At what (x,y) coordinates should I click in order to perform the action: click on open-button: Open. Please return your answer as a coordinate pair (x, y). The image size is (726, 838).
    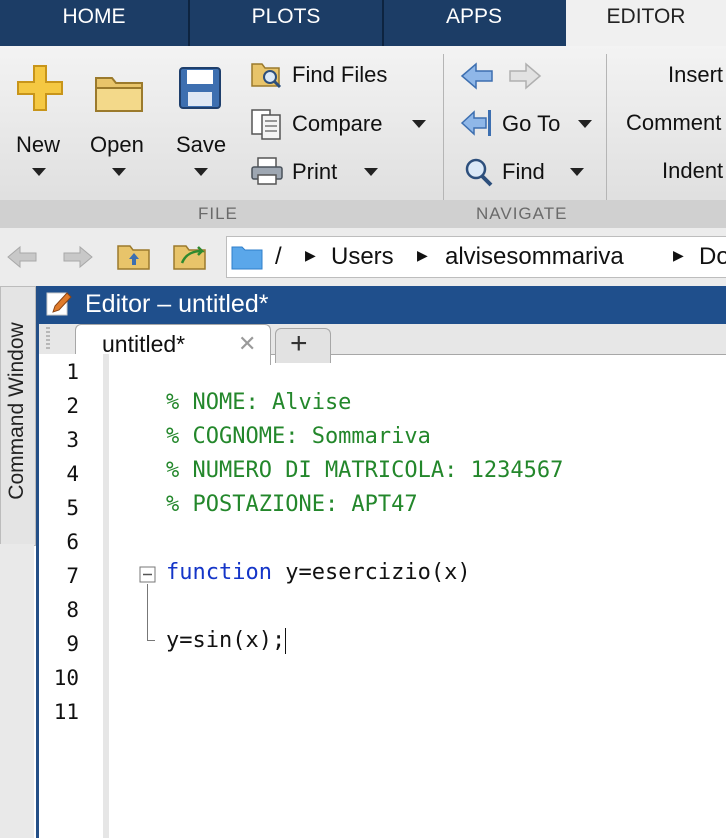
    Looking at the image, I should click on (121, 125).